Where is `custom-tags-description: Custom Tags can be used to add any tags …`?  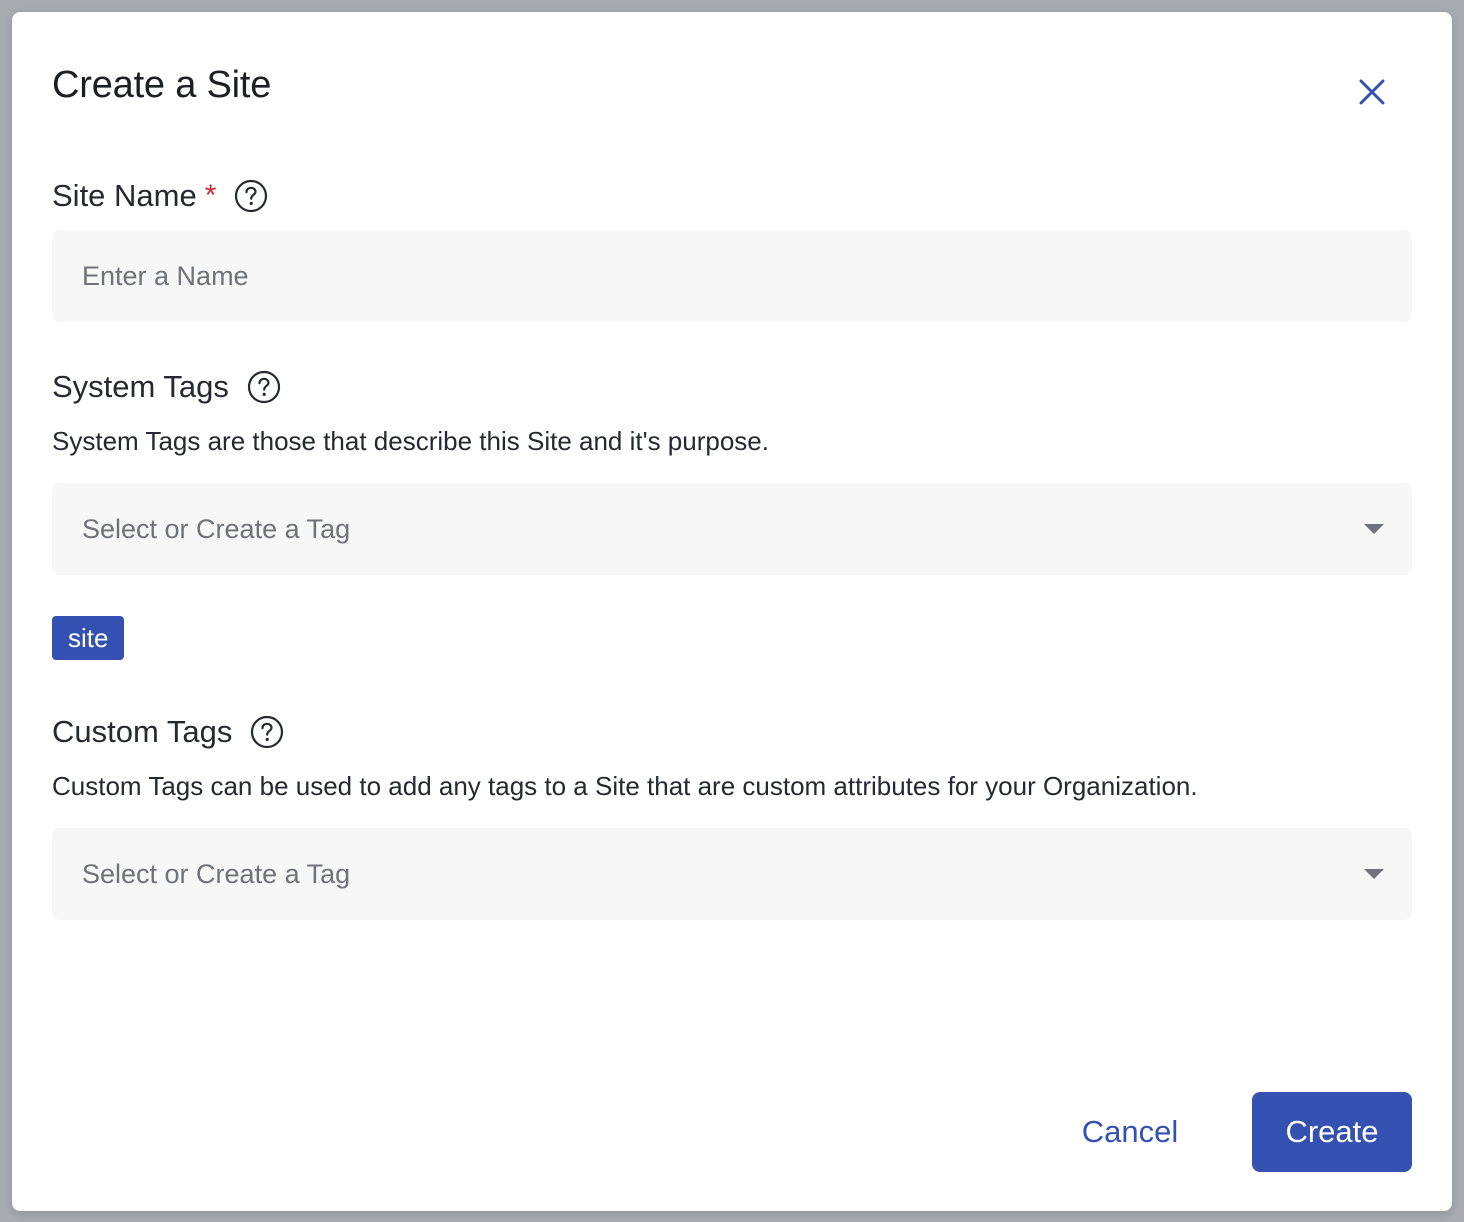 custom-tags-description: Custom Tags can be used to add any tags … is located at coordinates (625, 786).